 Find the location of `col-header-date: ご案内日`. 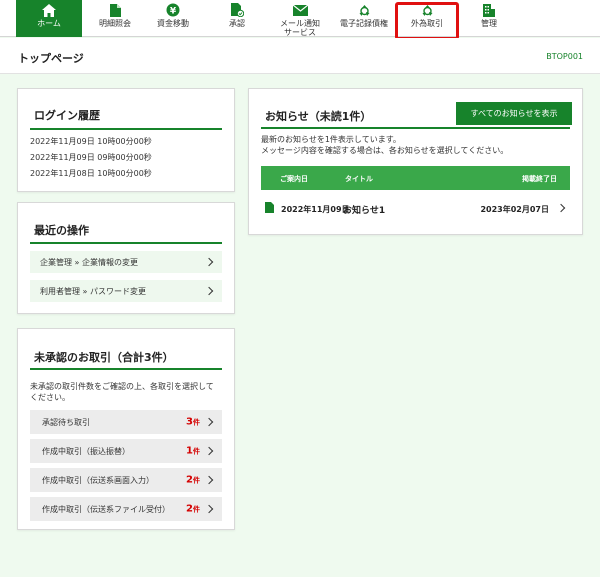

col-header-date: ご案内日 is located at coordinates (294, 179).